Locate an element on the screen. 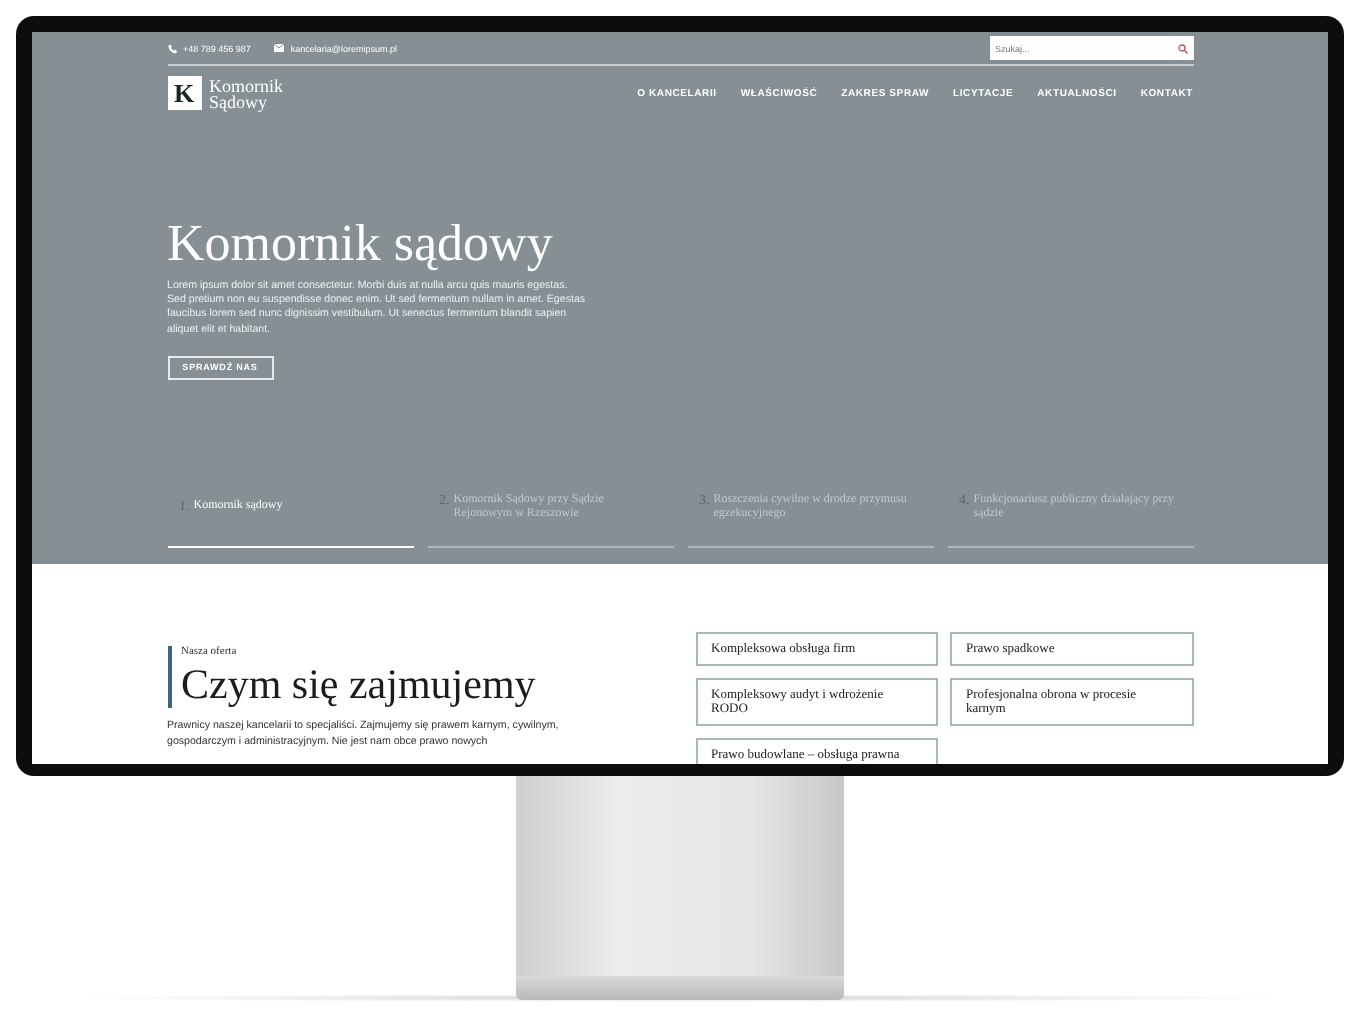 Image resolution: width=1360 pixels, height=1026 pixels. section-heading: Czym się zajmujemy is located at coordinates (359, 684).